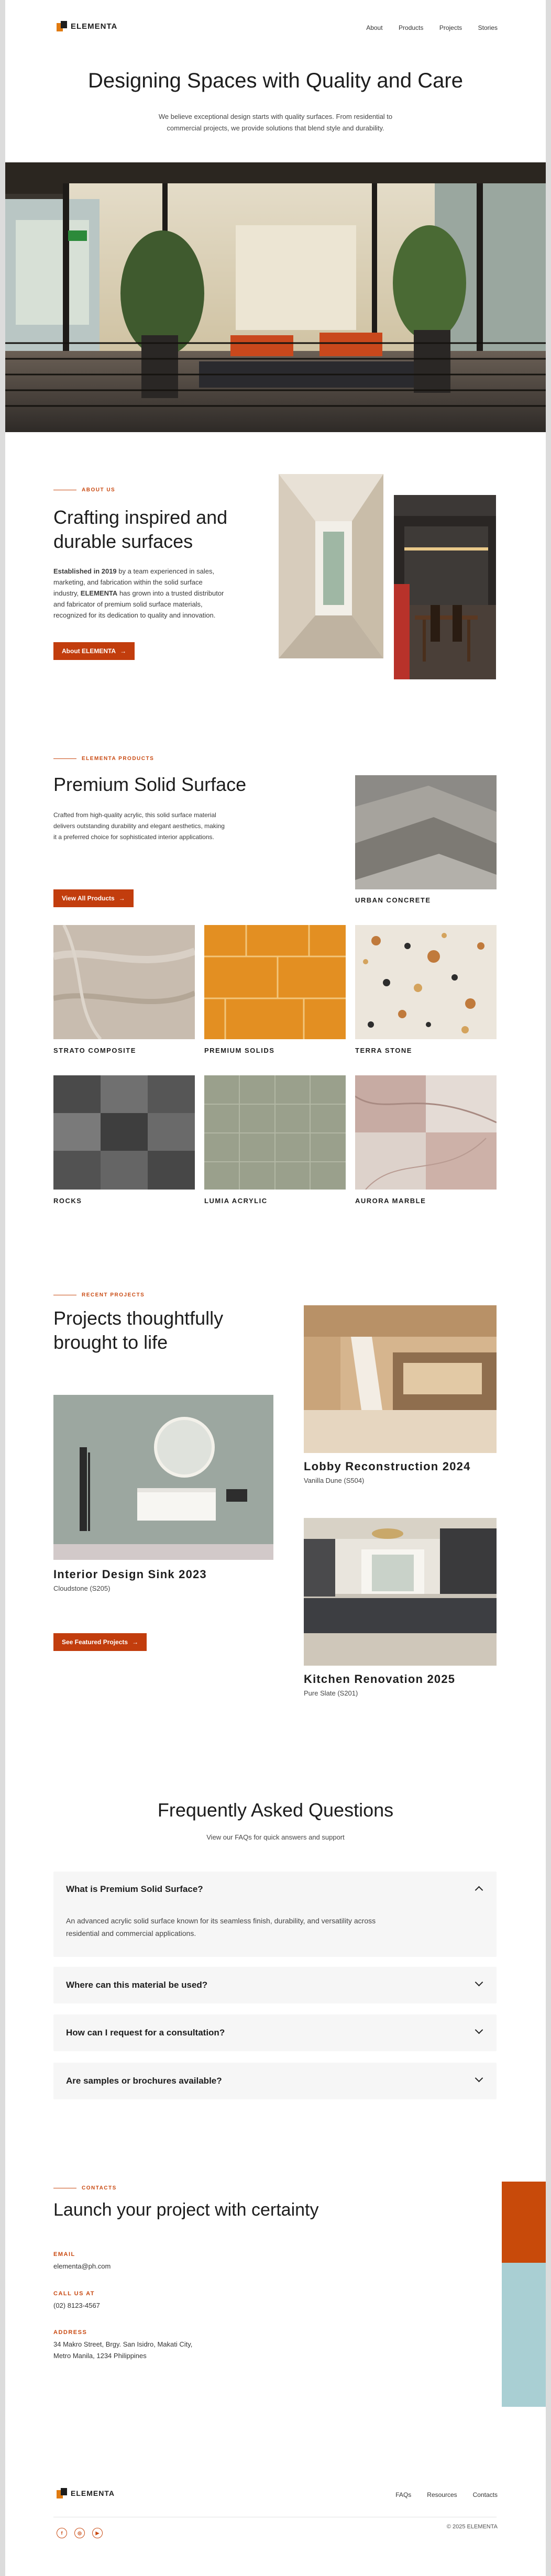 The image size is (551, 2576). Describe the element at coordinates (400, 1592) in the screenshot. I see `project-kitchen-image` at that location.